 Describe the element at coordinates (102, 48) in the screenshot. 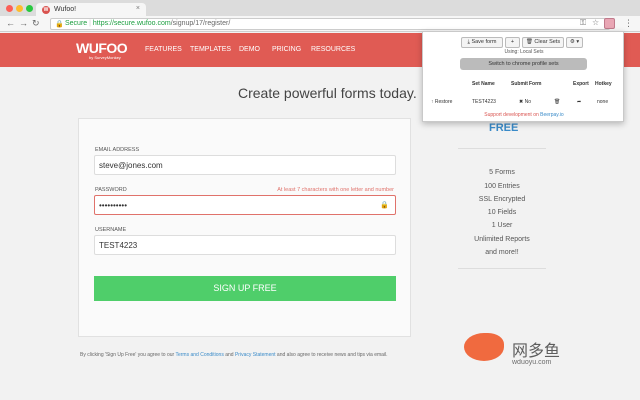

I see `wufoo-logo: WUFOO` at that location.